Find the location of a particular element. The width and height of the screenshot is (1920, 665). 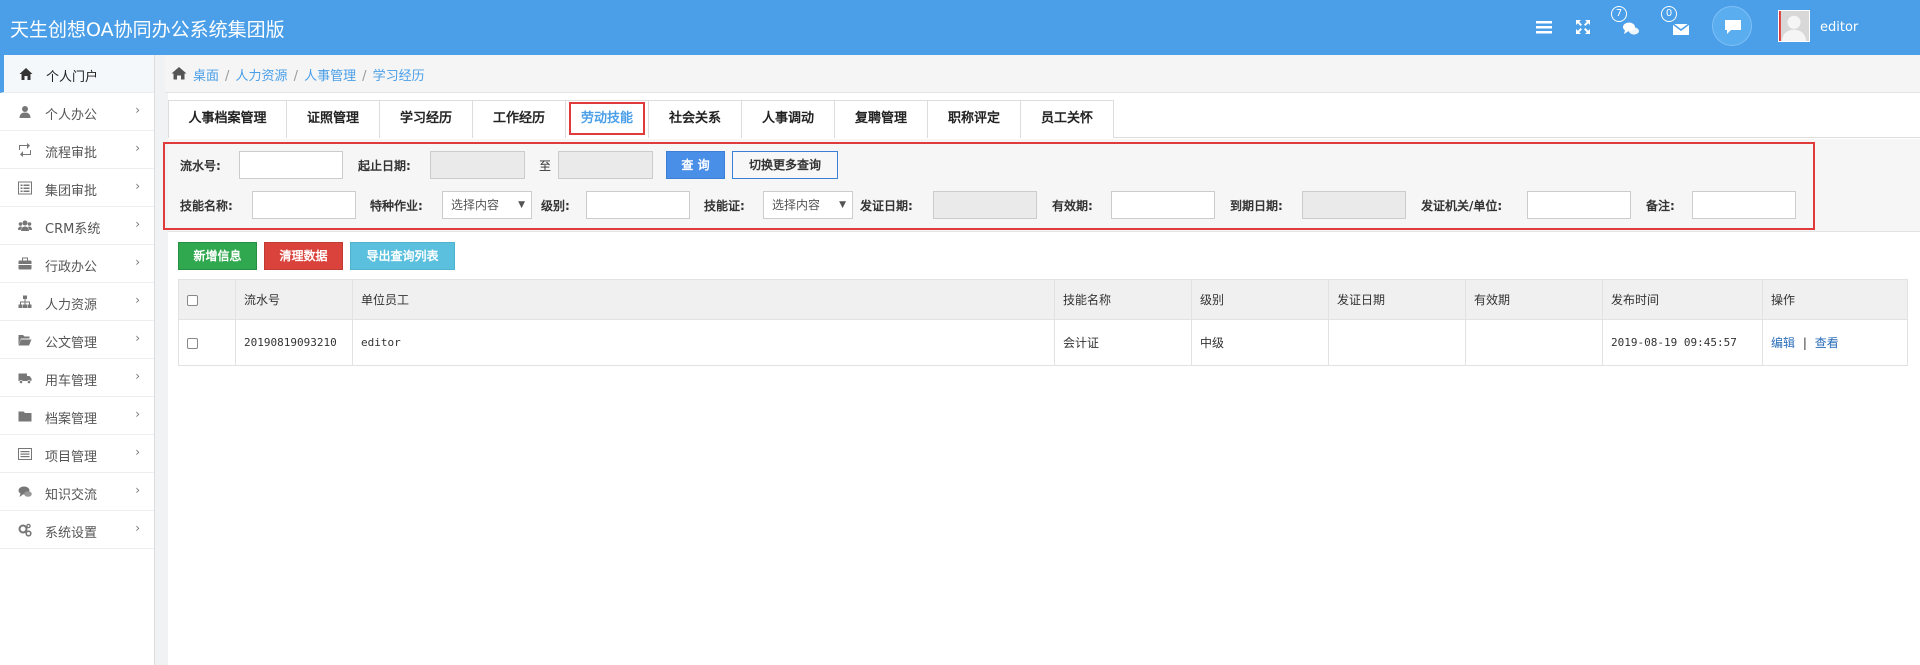

sidebar-item-label: 人力资源 is located at coordinates (71, 305).